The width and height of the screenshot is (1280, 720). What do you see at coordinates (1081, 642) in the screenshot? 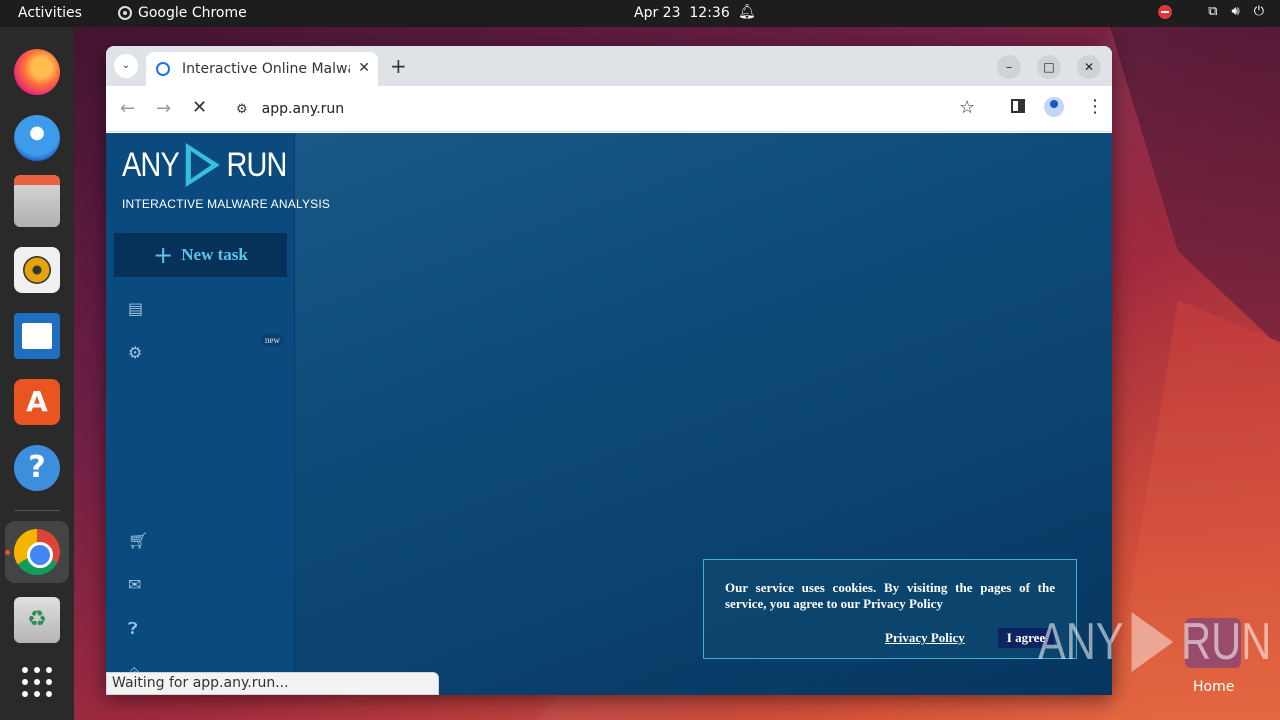
I see `watermark-text-left: ANY` at bounding box center [1081, 642].